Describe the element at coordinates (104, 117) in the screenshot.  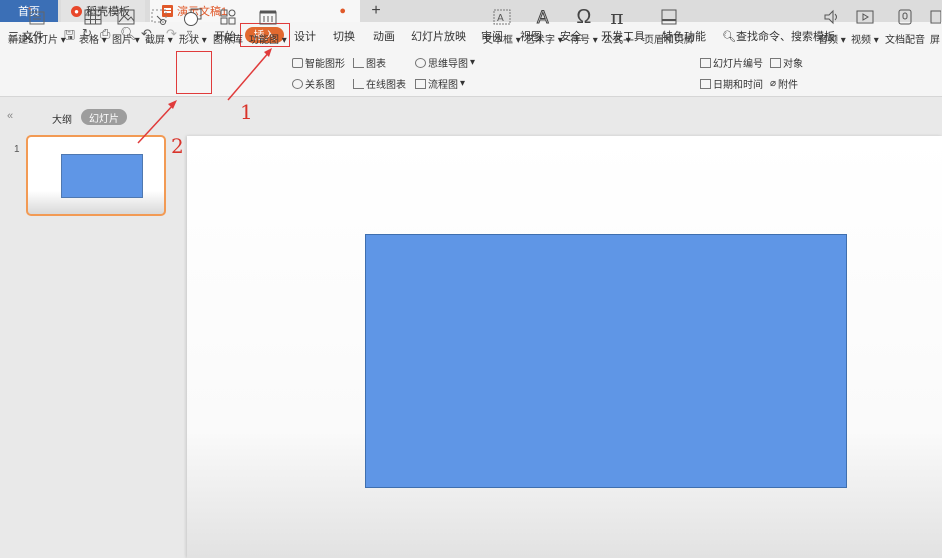
I see `tab-slides: 幻灯片` at that location.